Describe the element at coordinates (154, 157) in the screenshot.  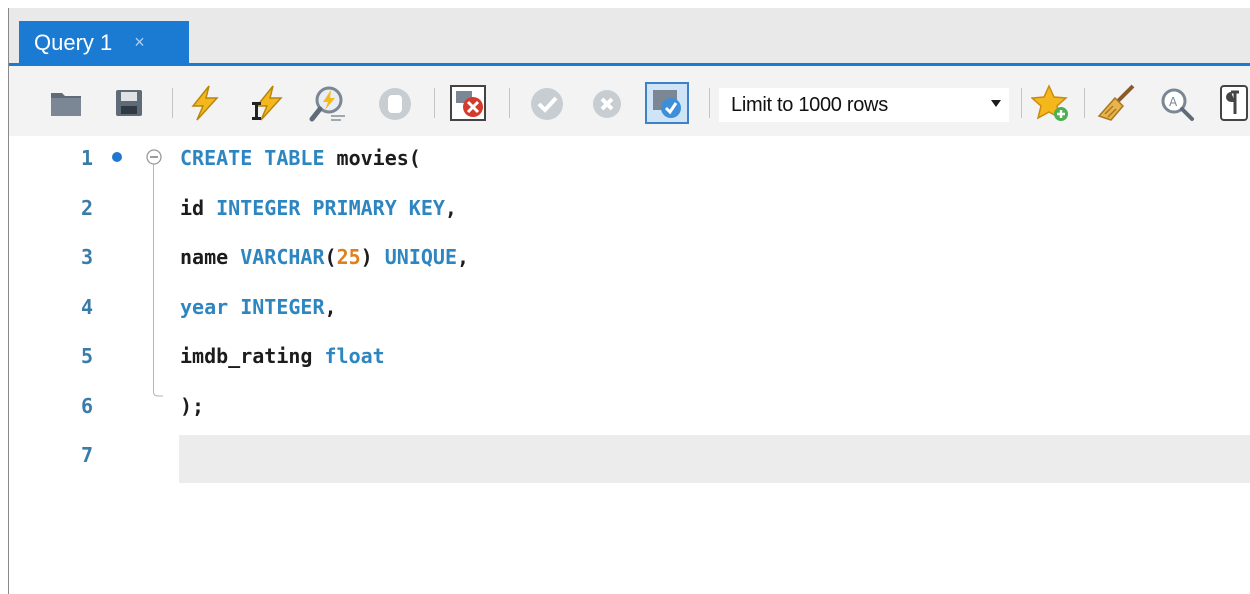
I see `fold-toggle-icon` at that location.